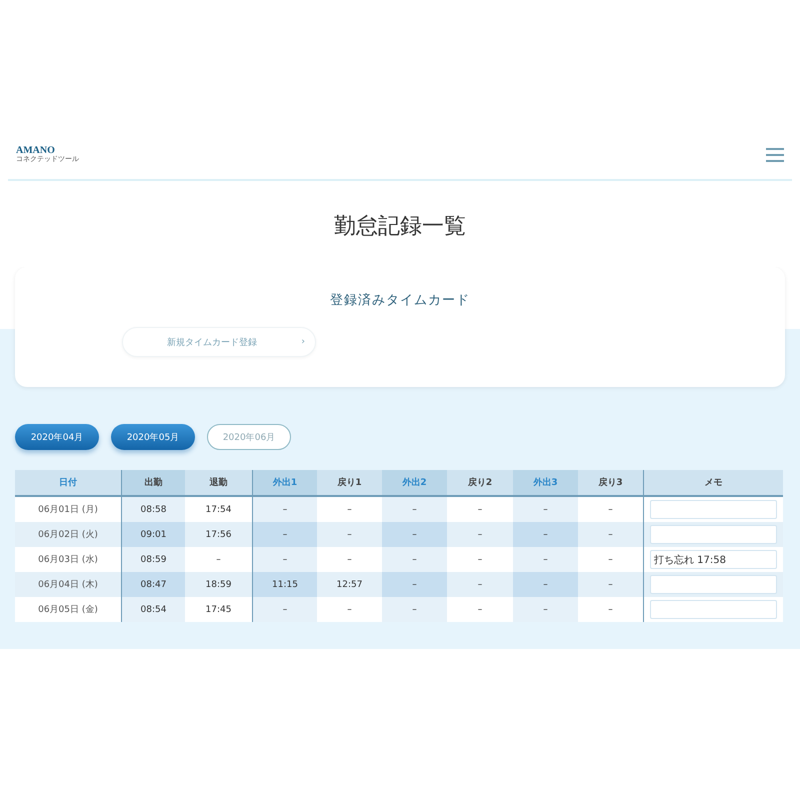 The height and width of the screenshot is (800, 800). What do you see at coordinates (349, 584) in the screenshot?
I see `time-cell: 12:57` at bounding box center [349, 584].